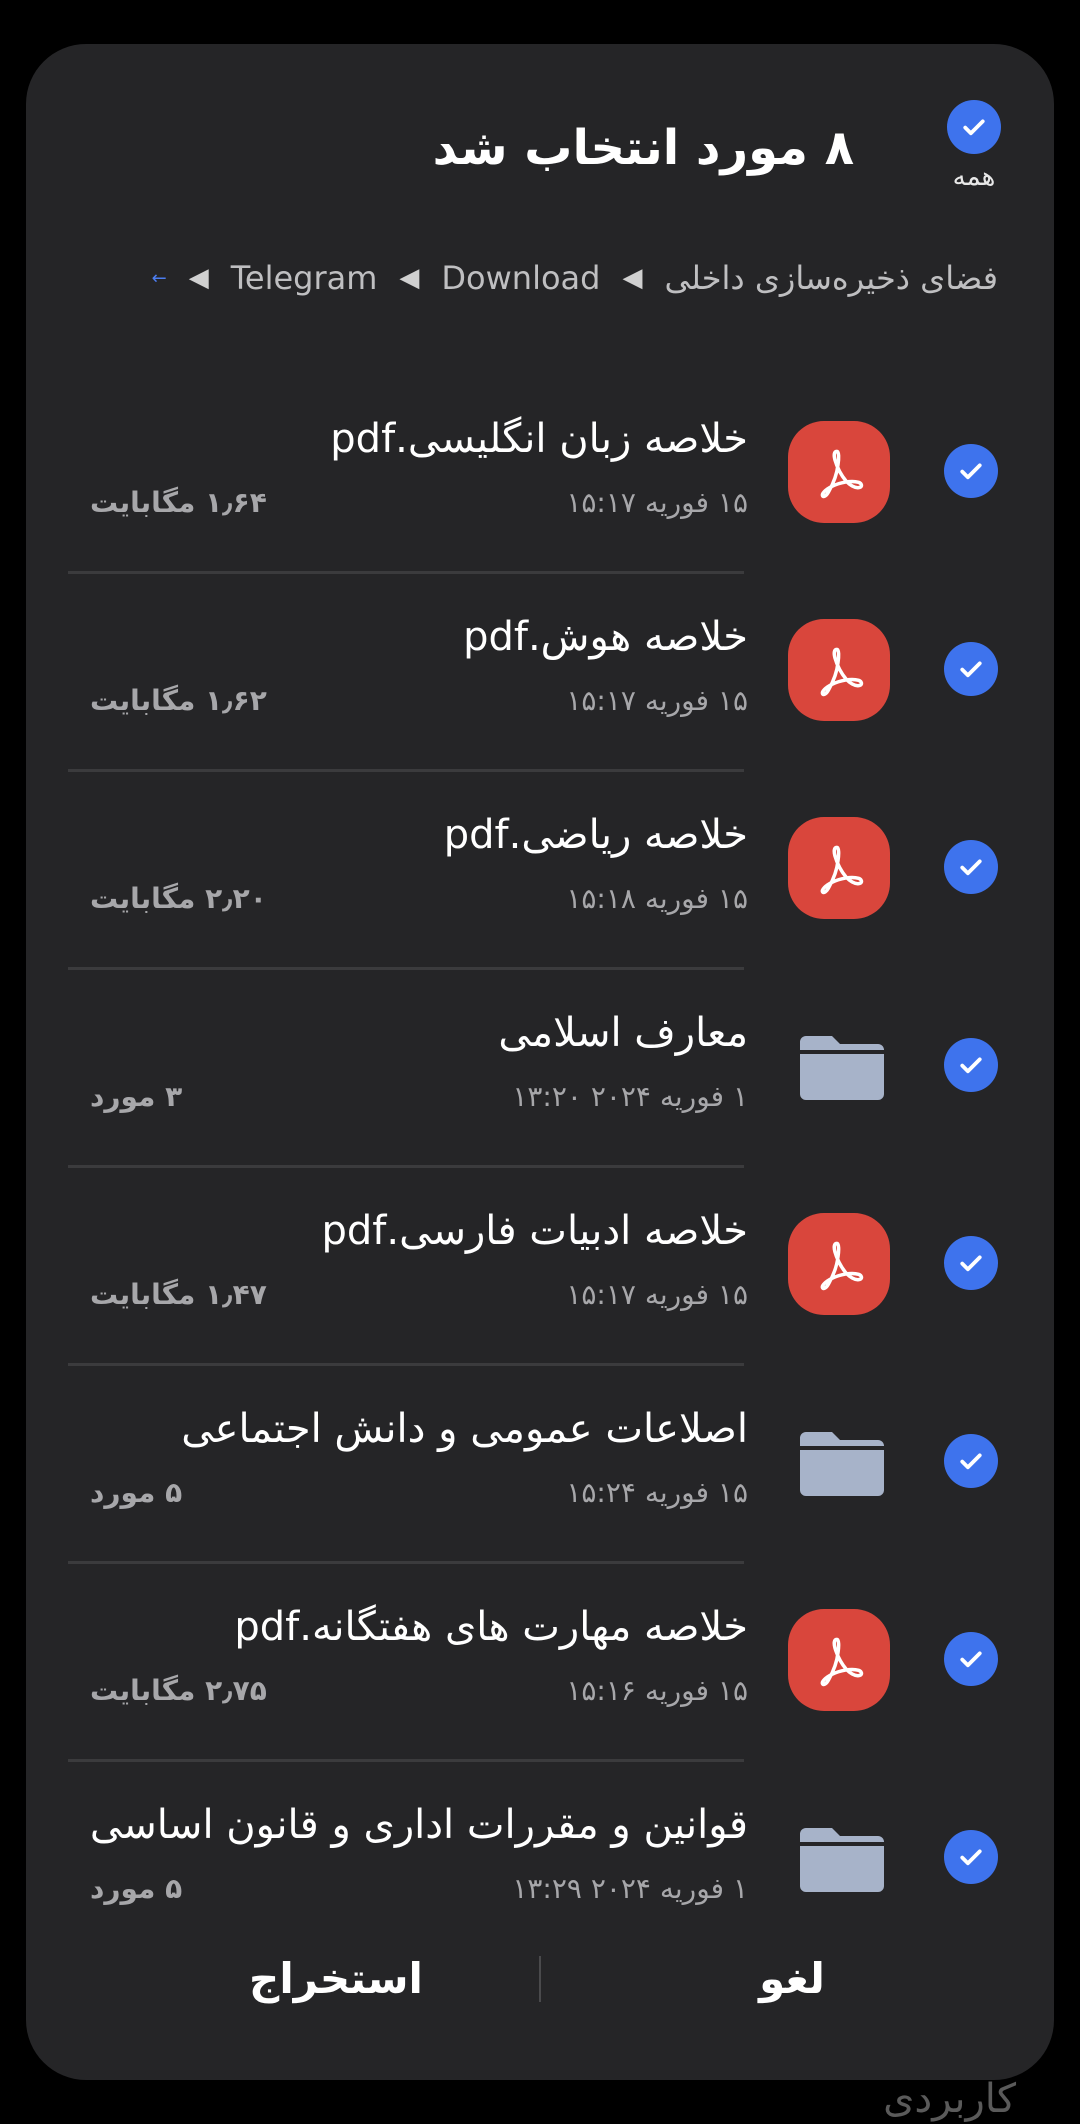 The image size is (1080, 2124). I want to click on select-all-label: همه, so click(974, 177).